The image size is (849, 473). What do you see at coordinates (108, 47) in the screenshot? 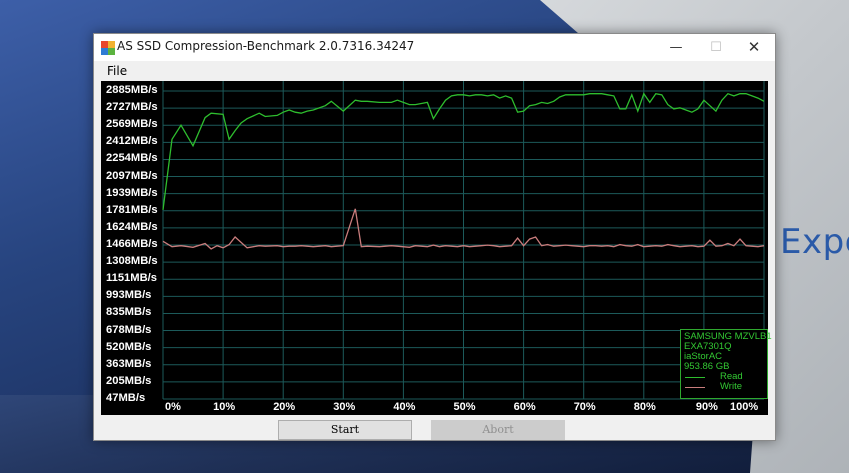
I see `app-icon` at bounding box center [108, 47].